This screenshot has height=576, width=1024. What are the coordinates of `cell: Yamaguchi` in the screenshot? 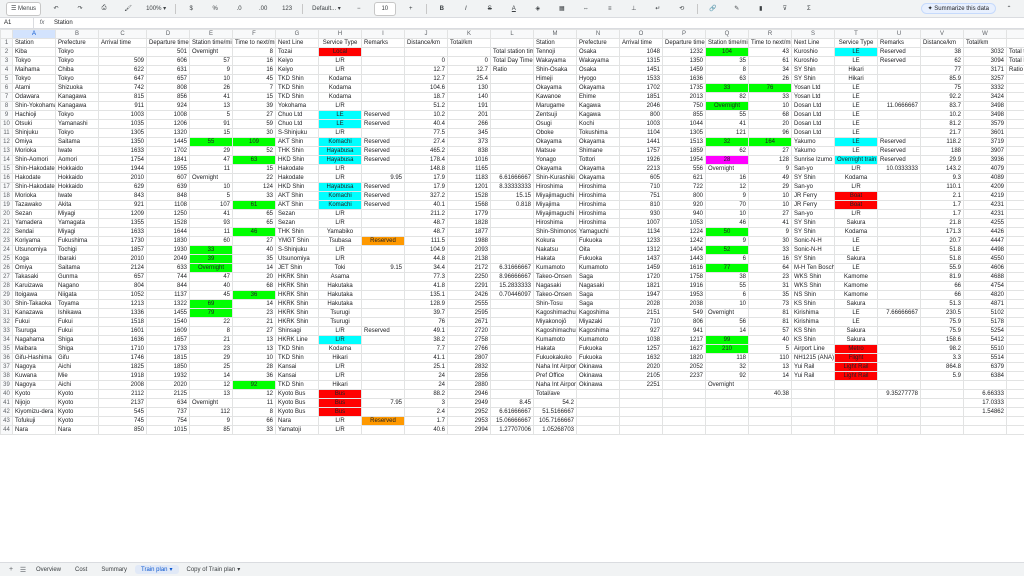 It's located at (598, 232).